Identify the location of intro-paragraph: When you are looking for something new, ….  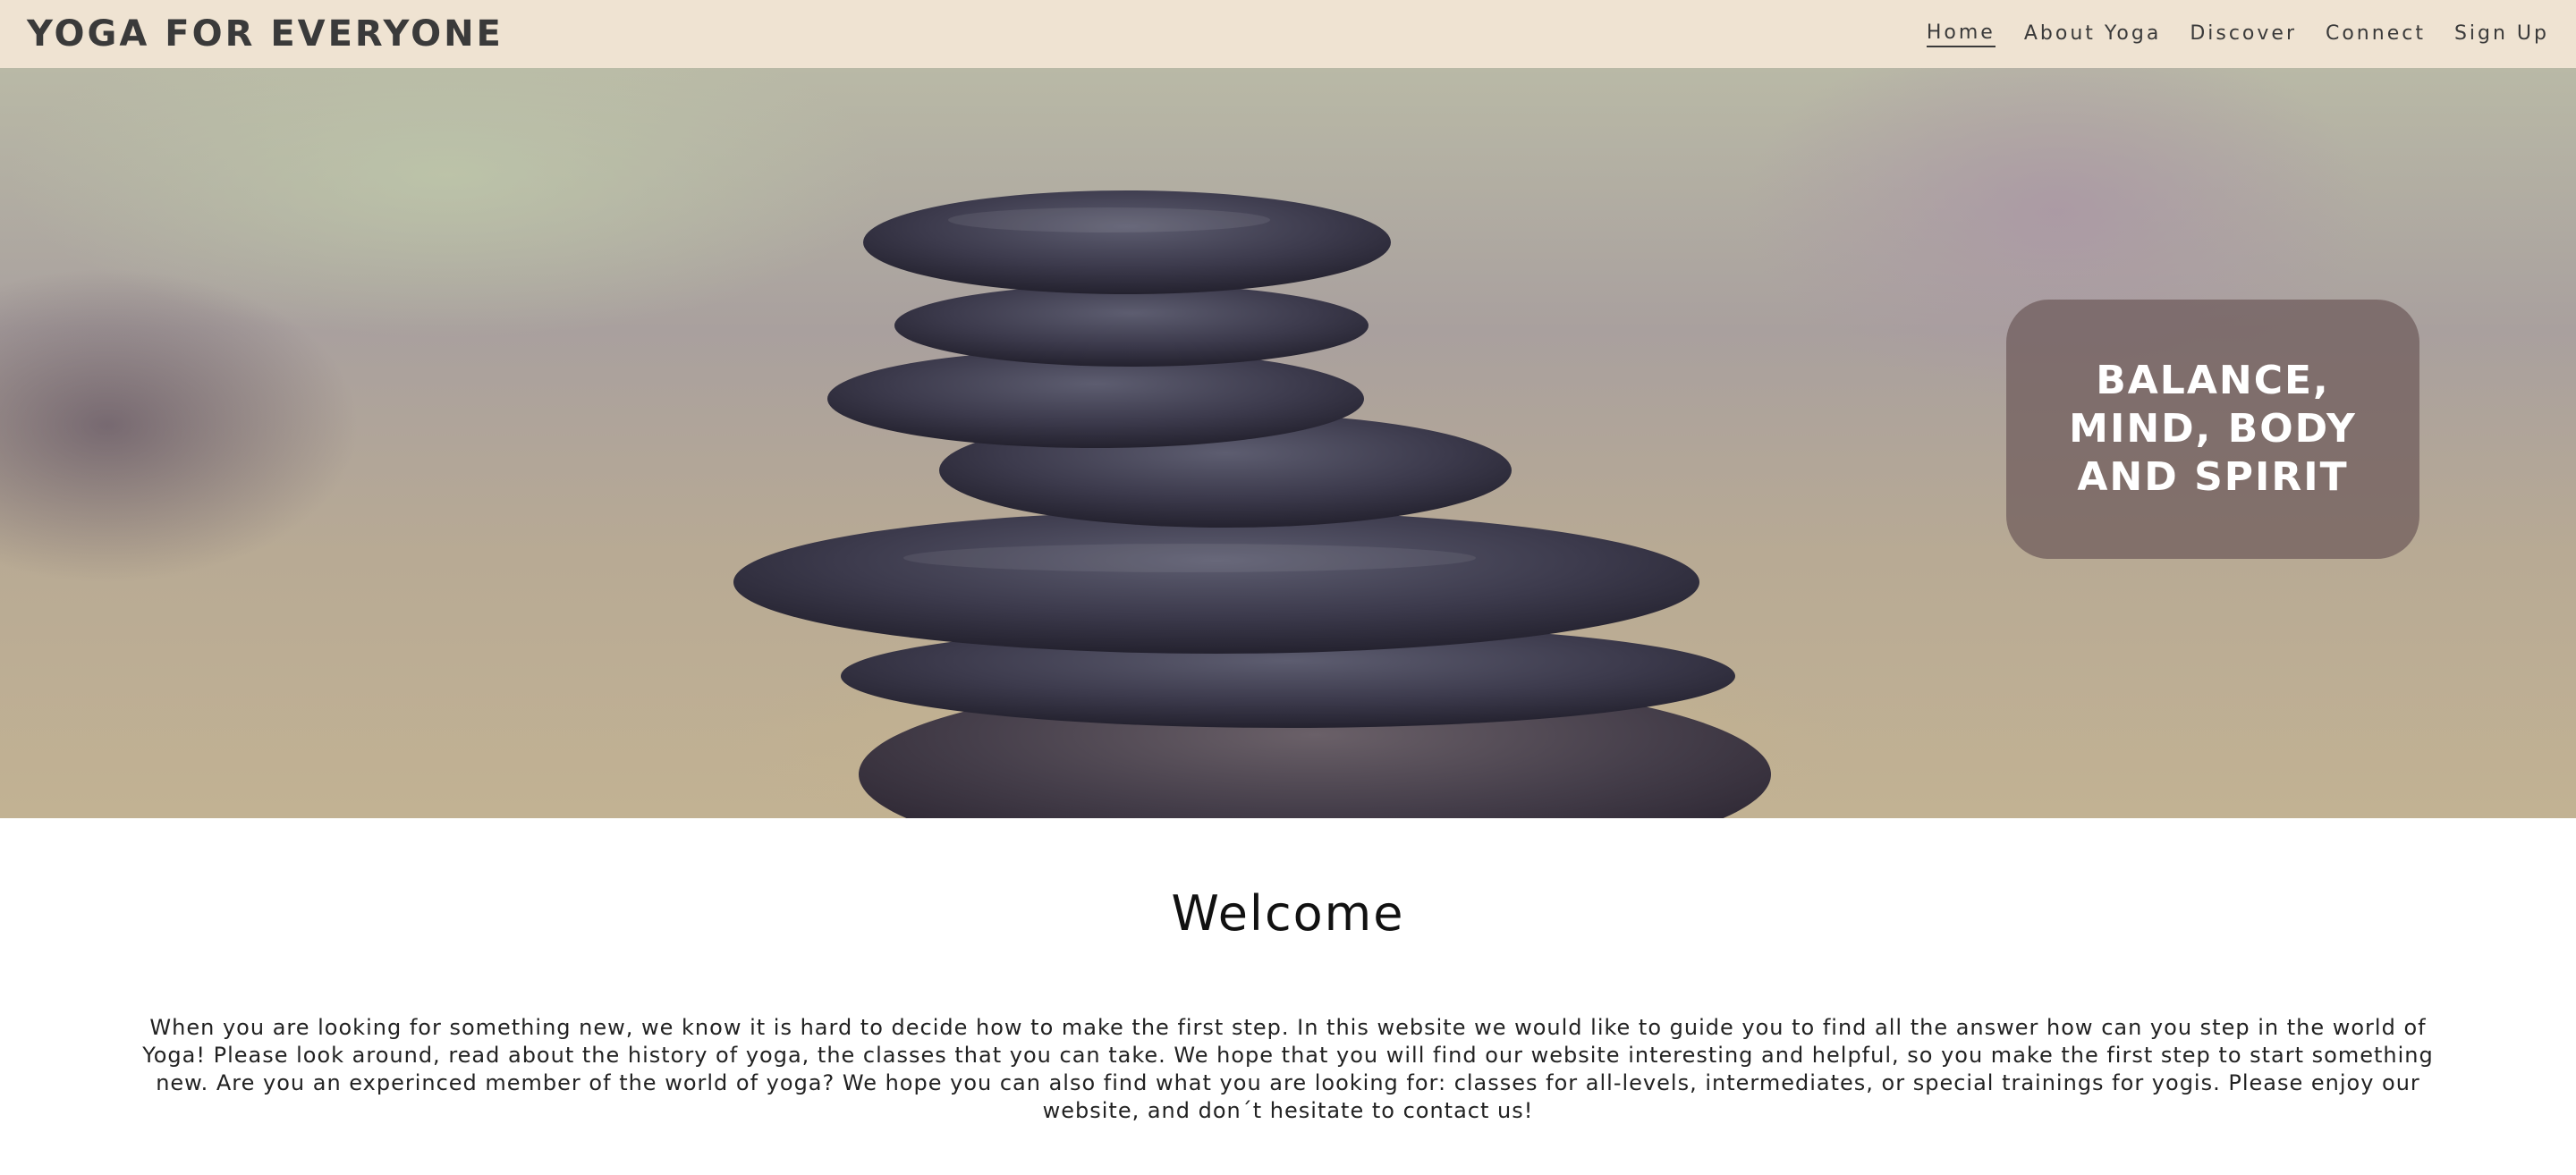
(1288, 1069).